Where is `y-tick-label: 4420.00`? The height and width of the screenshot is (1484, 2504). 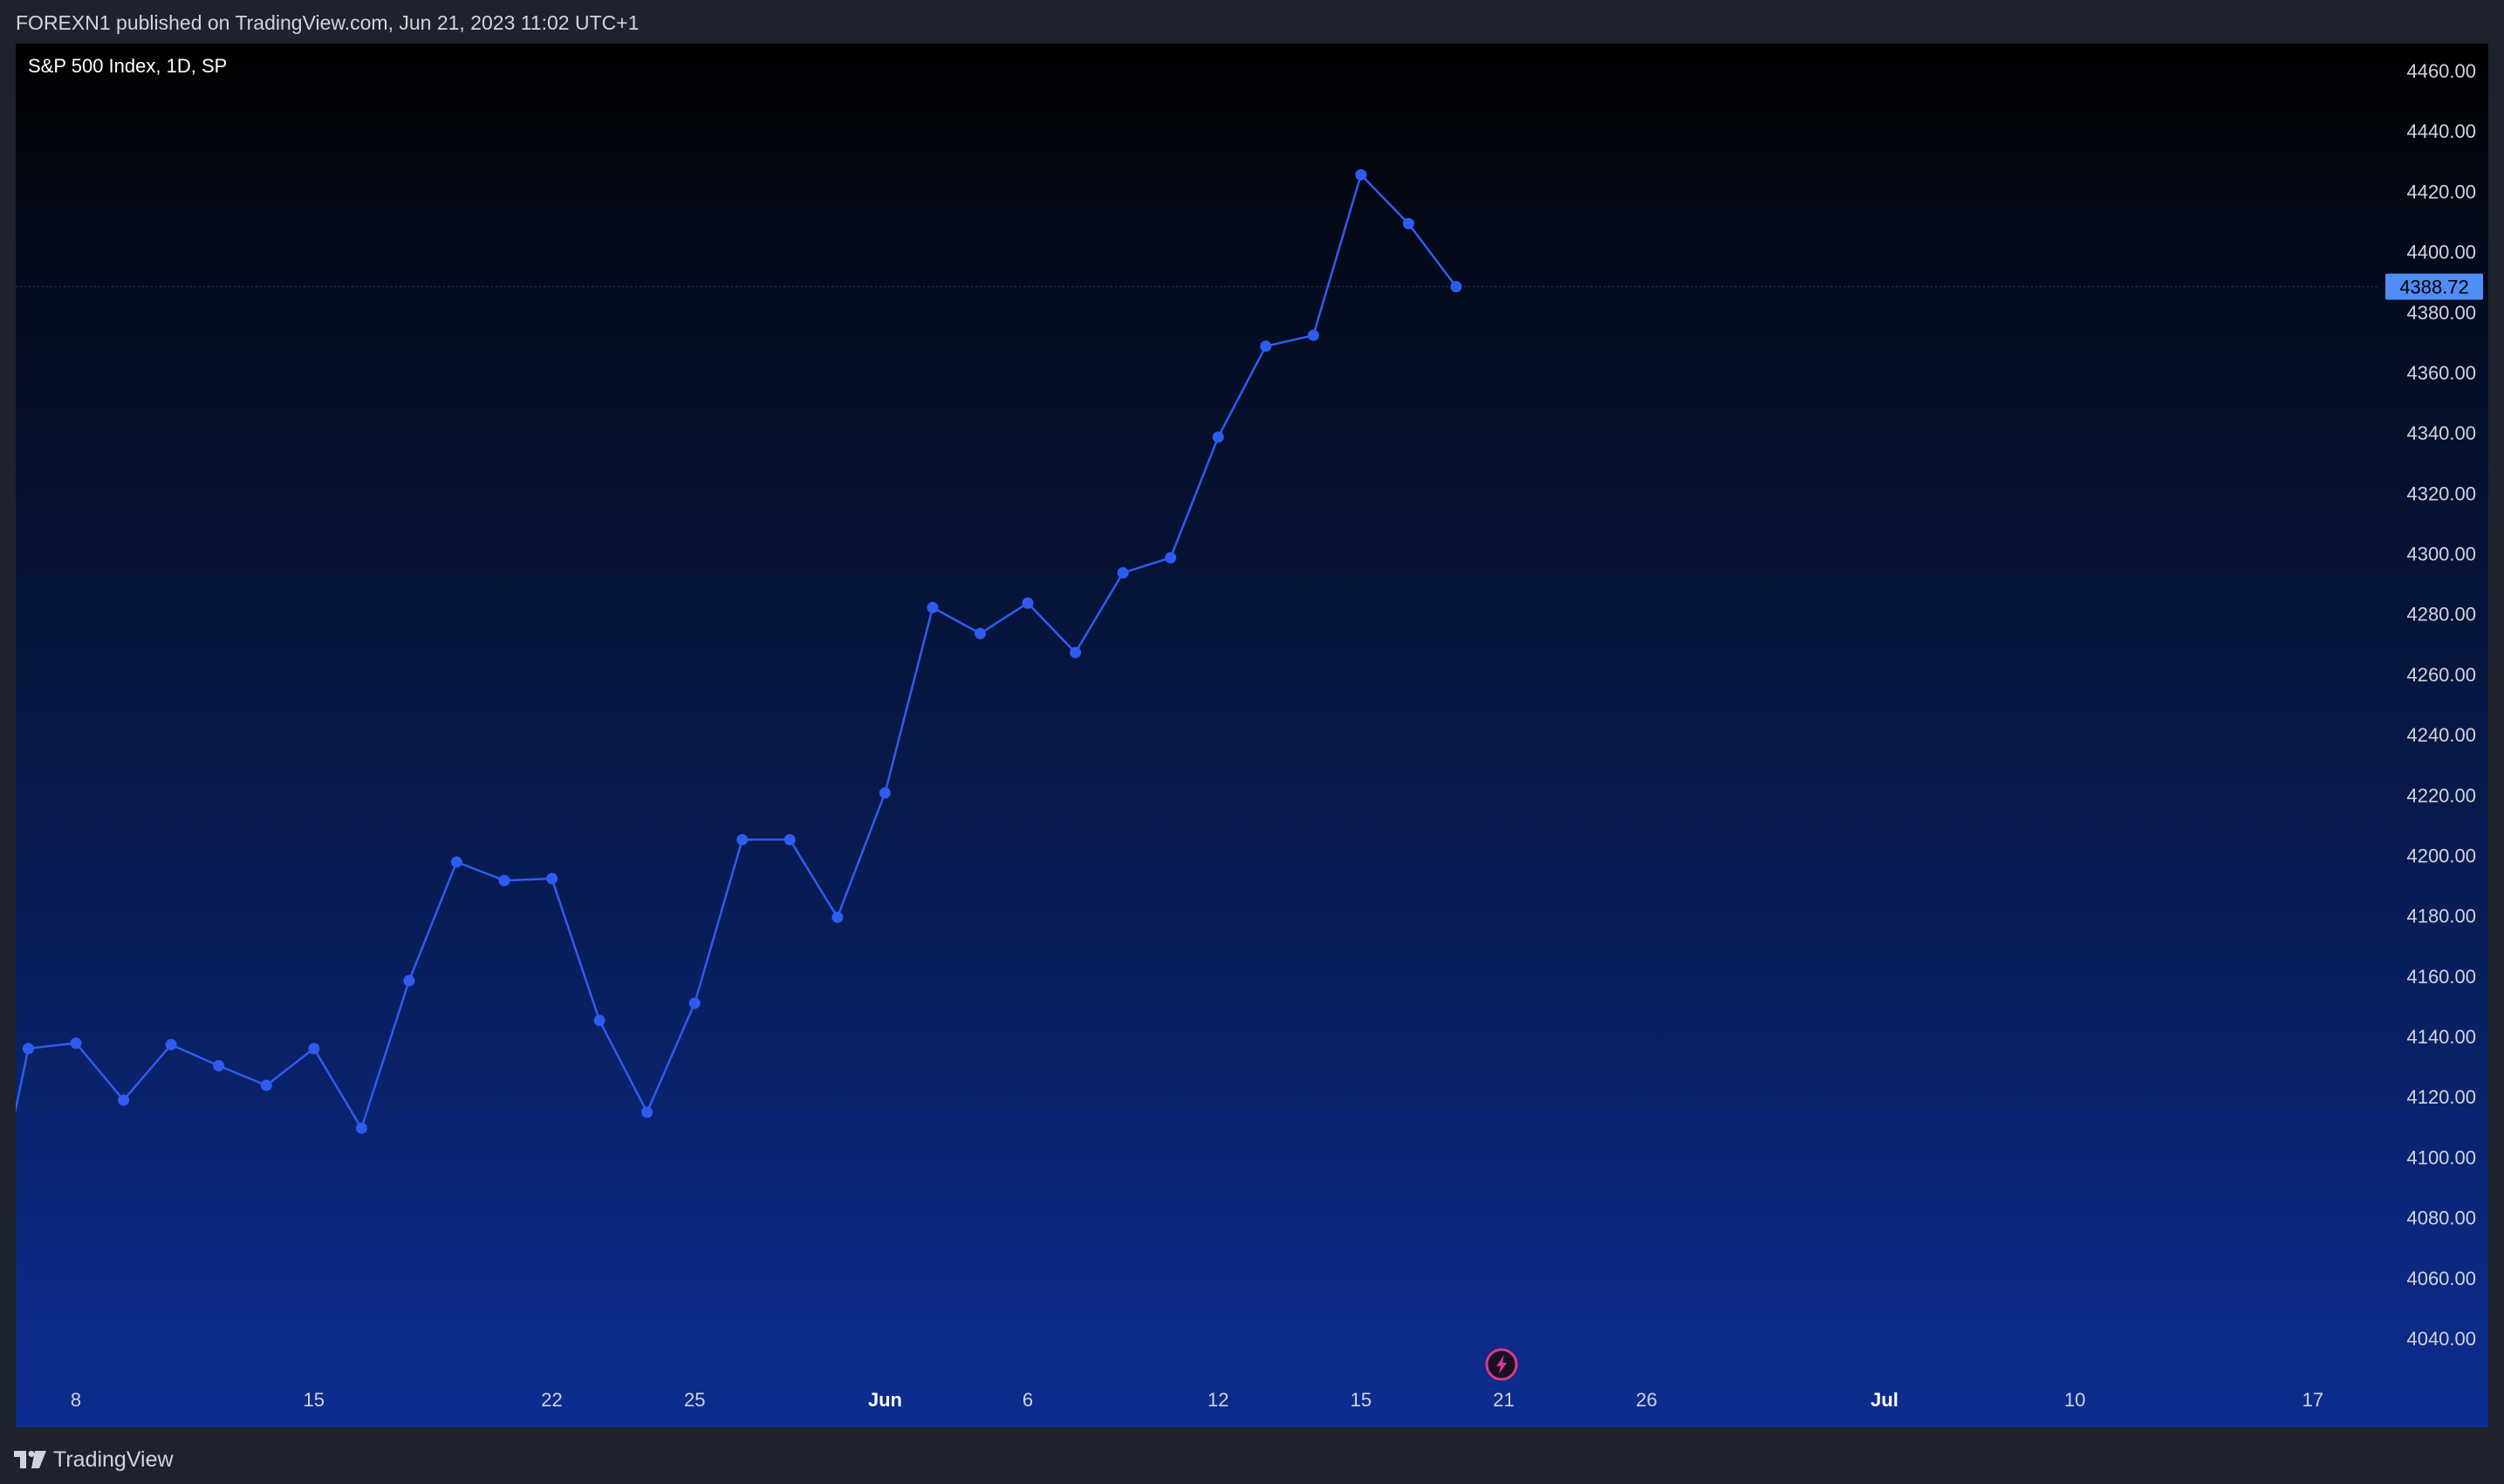
y-tick-label: 4420.00 is located at coordinates (2441, 191).